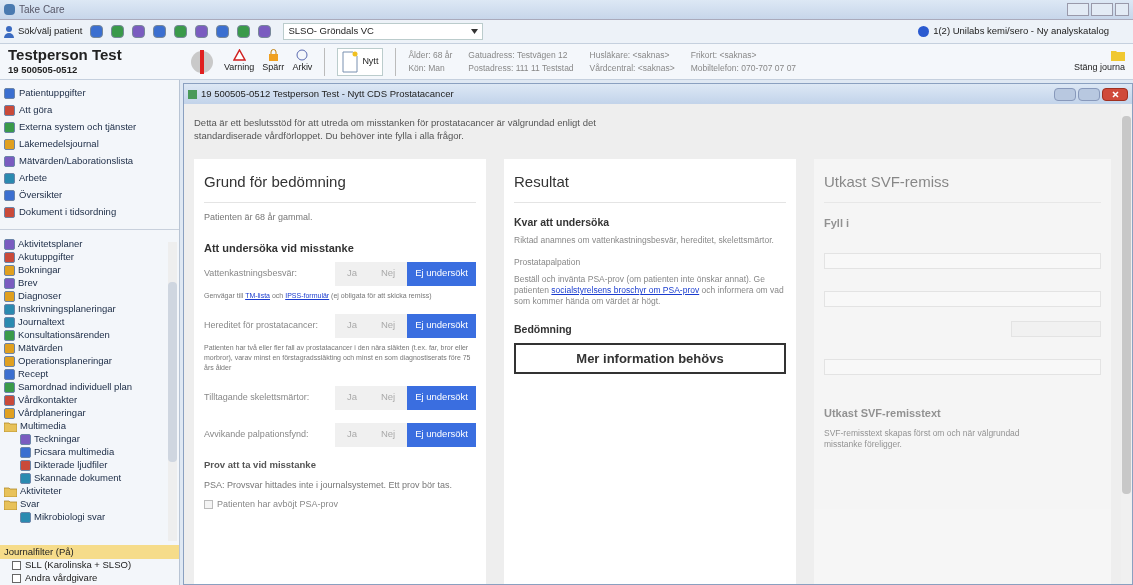 The height and width of the screenshot is (585, 1133). What do you see at coordinates (430, 68) in the screenshot?
I see `patient-field: Kön: Man` at bounding box center [430, 68].